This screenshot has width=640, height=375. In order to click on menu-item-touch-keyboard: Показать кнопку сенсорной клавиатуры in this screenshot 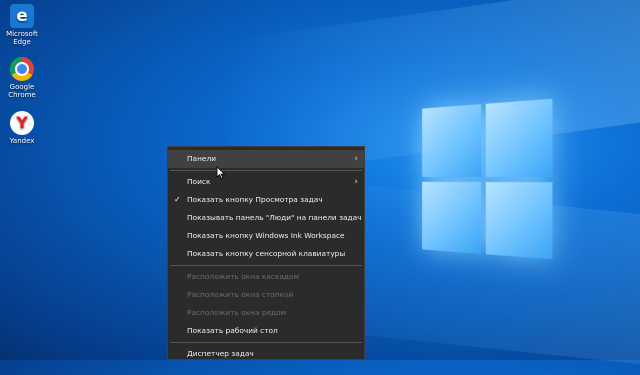, I will do `click(266, 254)`.